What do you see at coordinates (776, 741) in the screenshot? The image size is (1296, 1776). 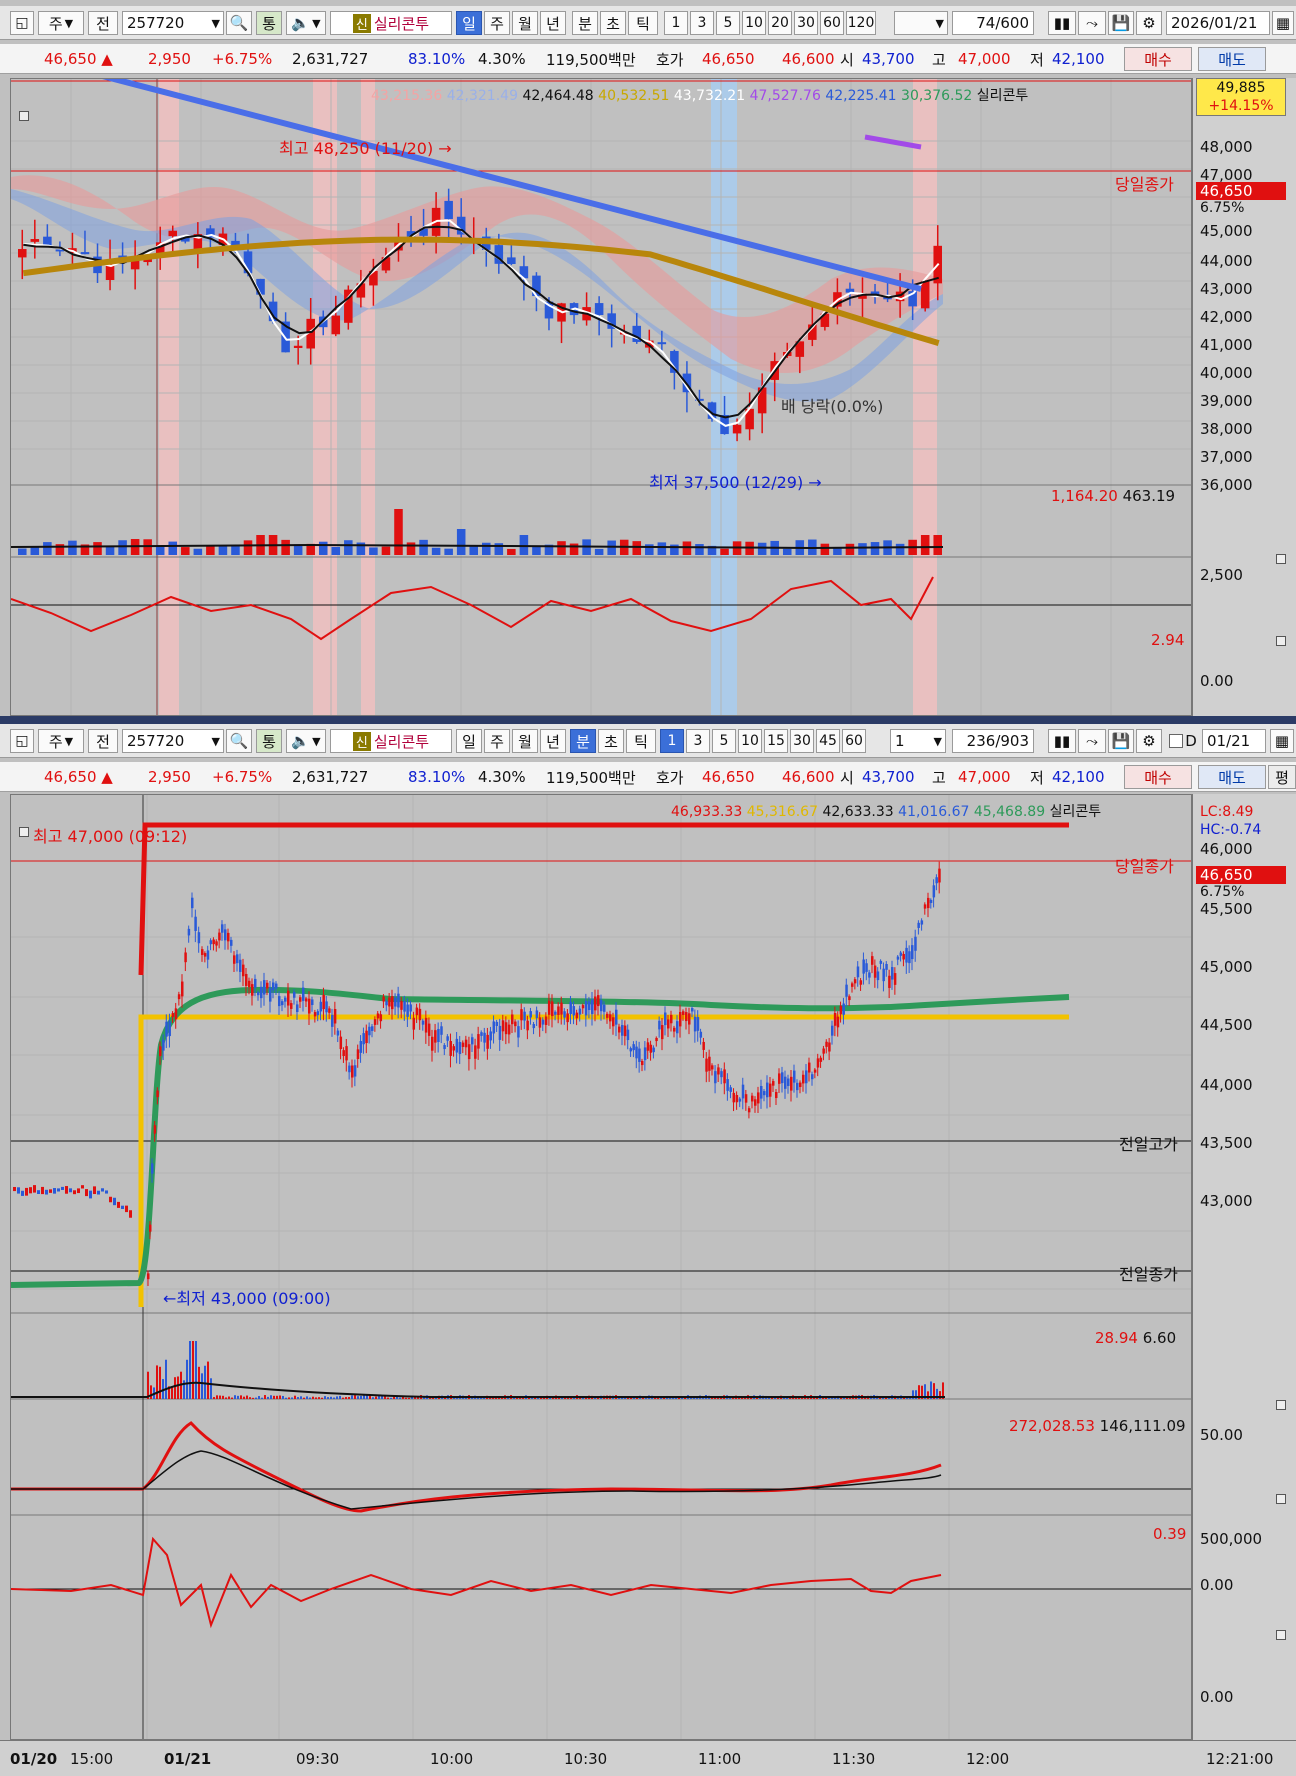 I see `interval-button-15: 15` at bounding box center [776, 741].